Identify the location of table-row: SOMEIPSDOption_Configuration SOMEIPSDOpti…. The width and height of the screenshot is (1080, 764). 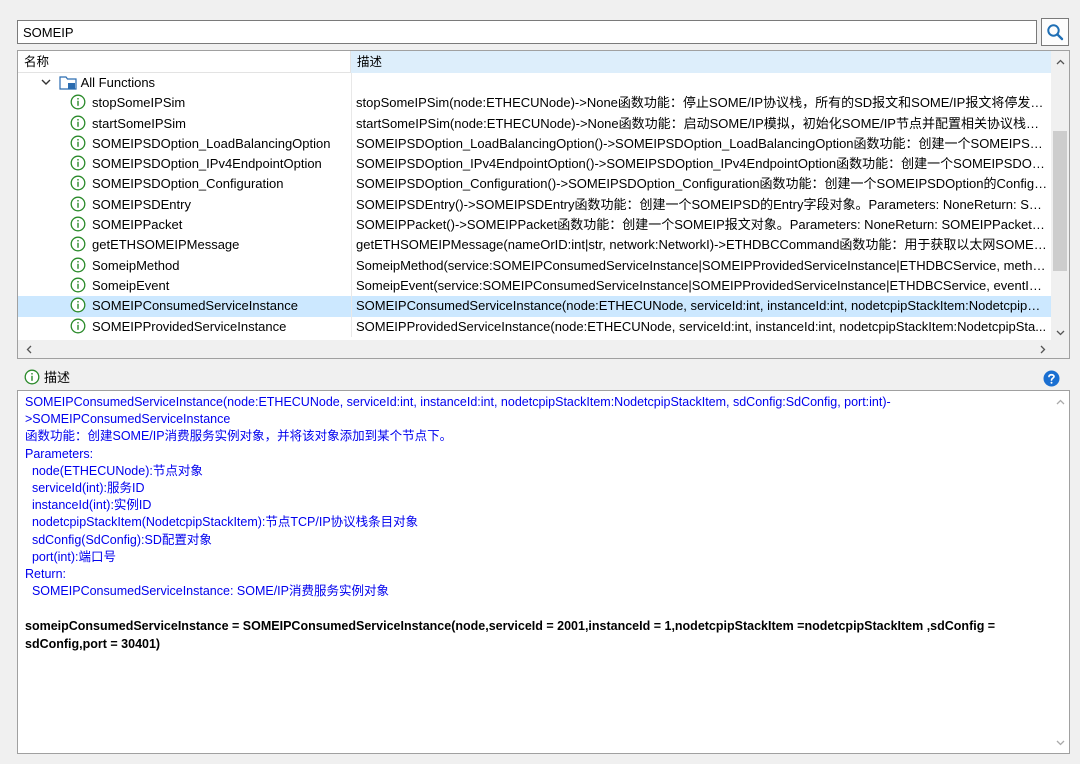
(535, 184).